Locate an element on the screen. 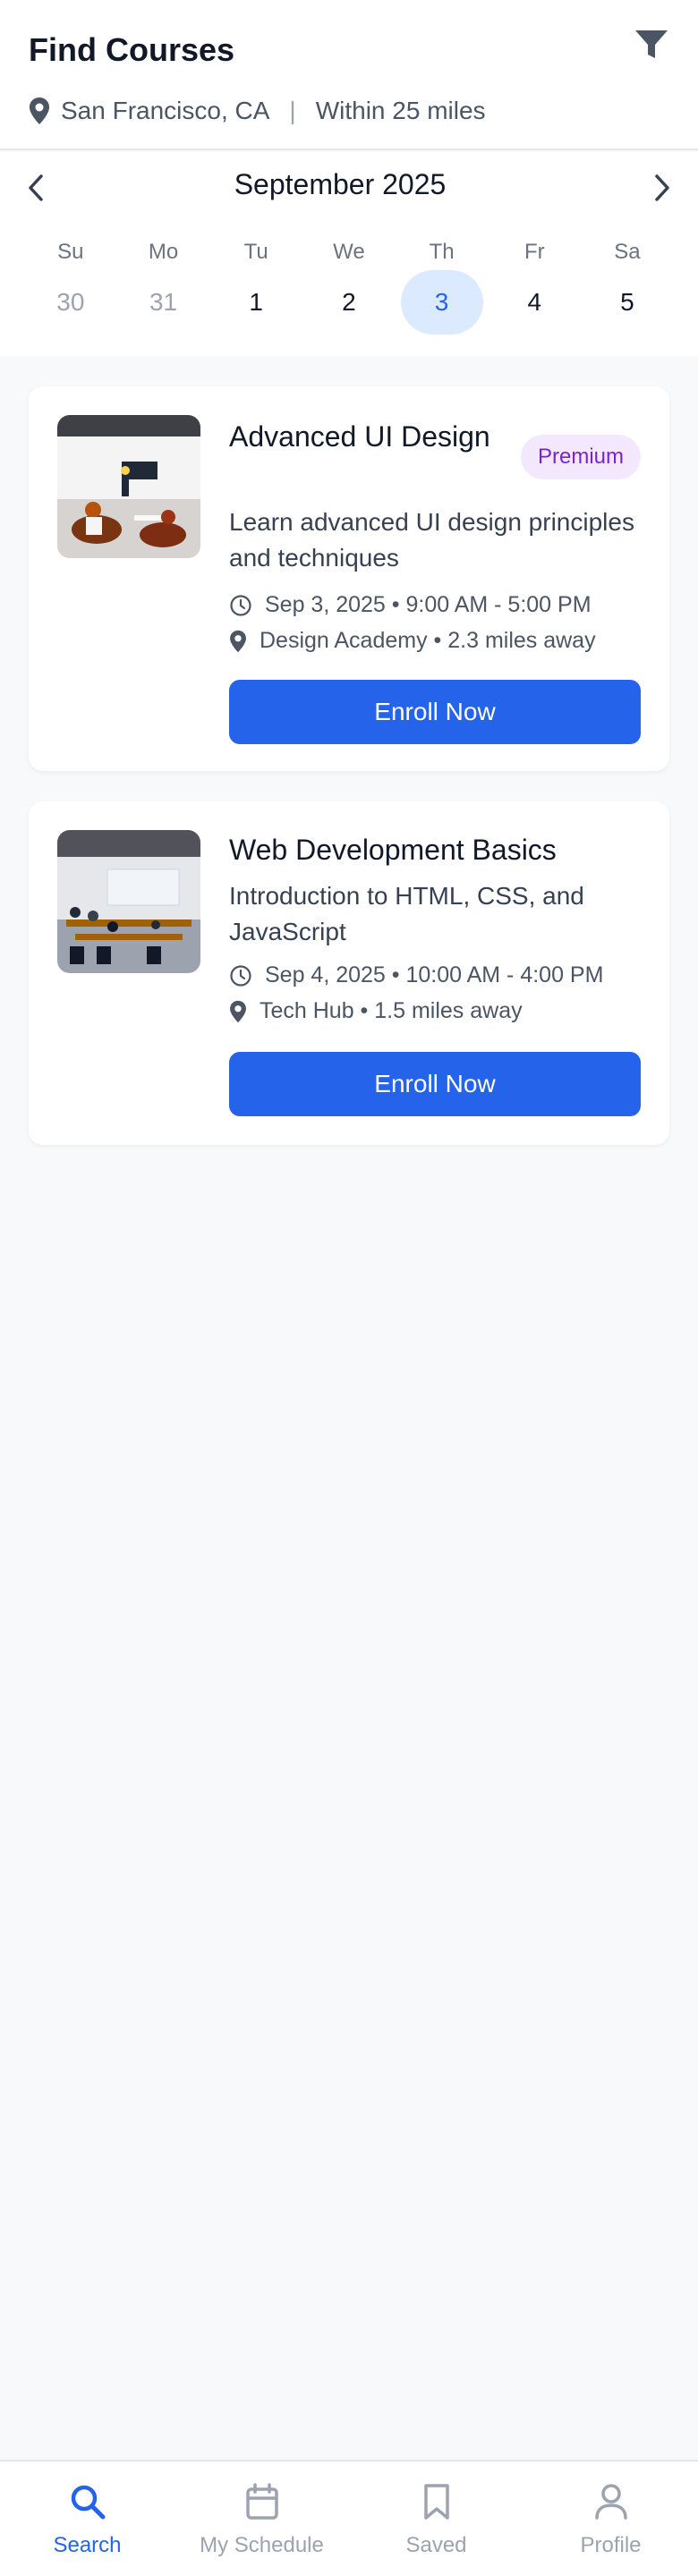 This screenshot has height=2576, width=698. tab-saved: Saved is located at coordinates (436, 2519).